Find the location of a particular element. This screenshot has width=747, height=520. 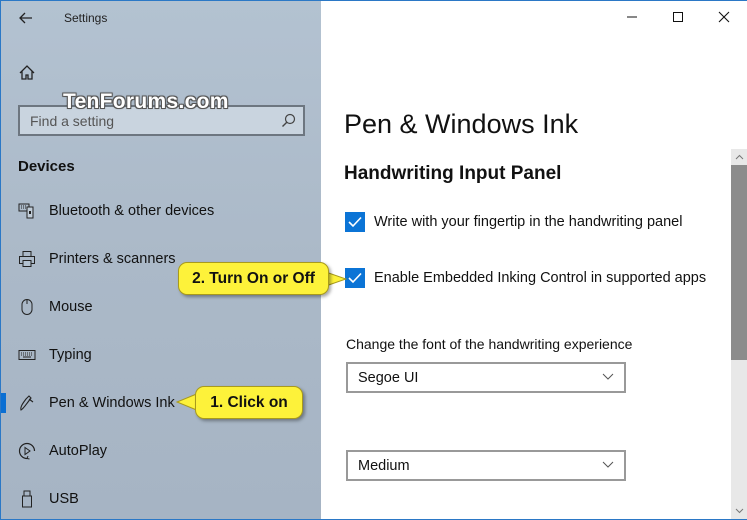

keyboard-icon is located at coordinates (27, 355).